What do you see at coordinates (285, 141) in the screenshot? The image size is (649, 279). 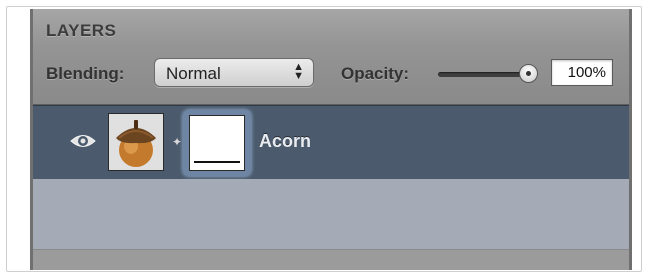 I see `layer-name: Acorn` at bounding box center [285, 141].